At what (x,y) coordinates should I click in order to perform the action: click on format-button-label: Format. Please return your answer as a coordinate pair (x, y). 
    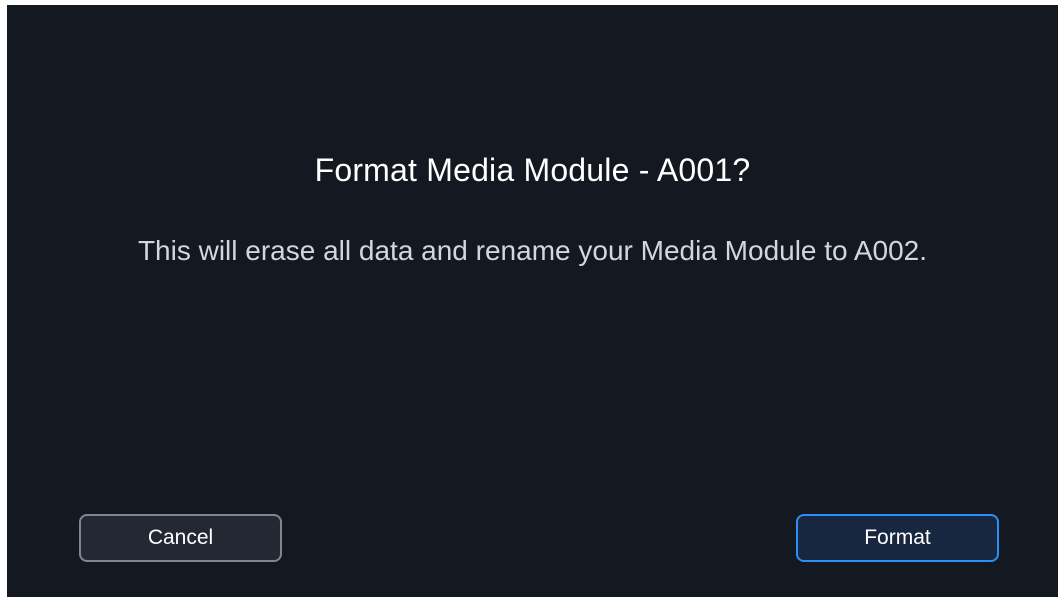
    Looking at the image, I should click on (897, 537).